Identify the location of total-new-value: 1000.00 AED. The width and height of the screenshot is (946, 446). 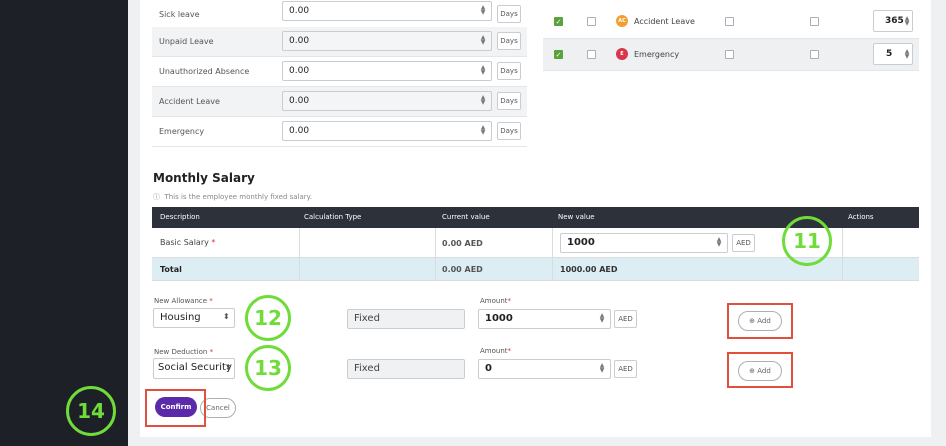
(589, 269).